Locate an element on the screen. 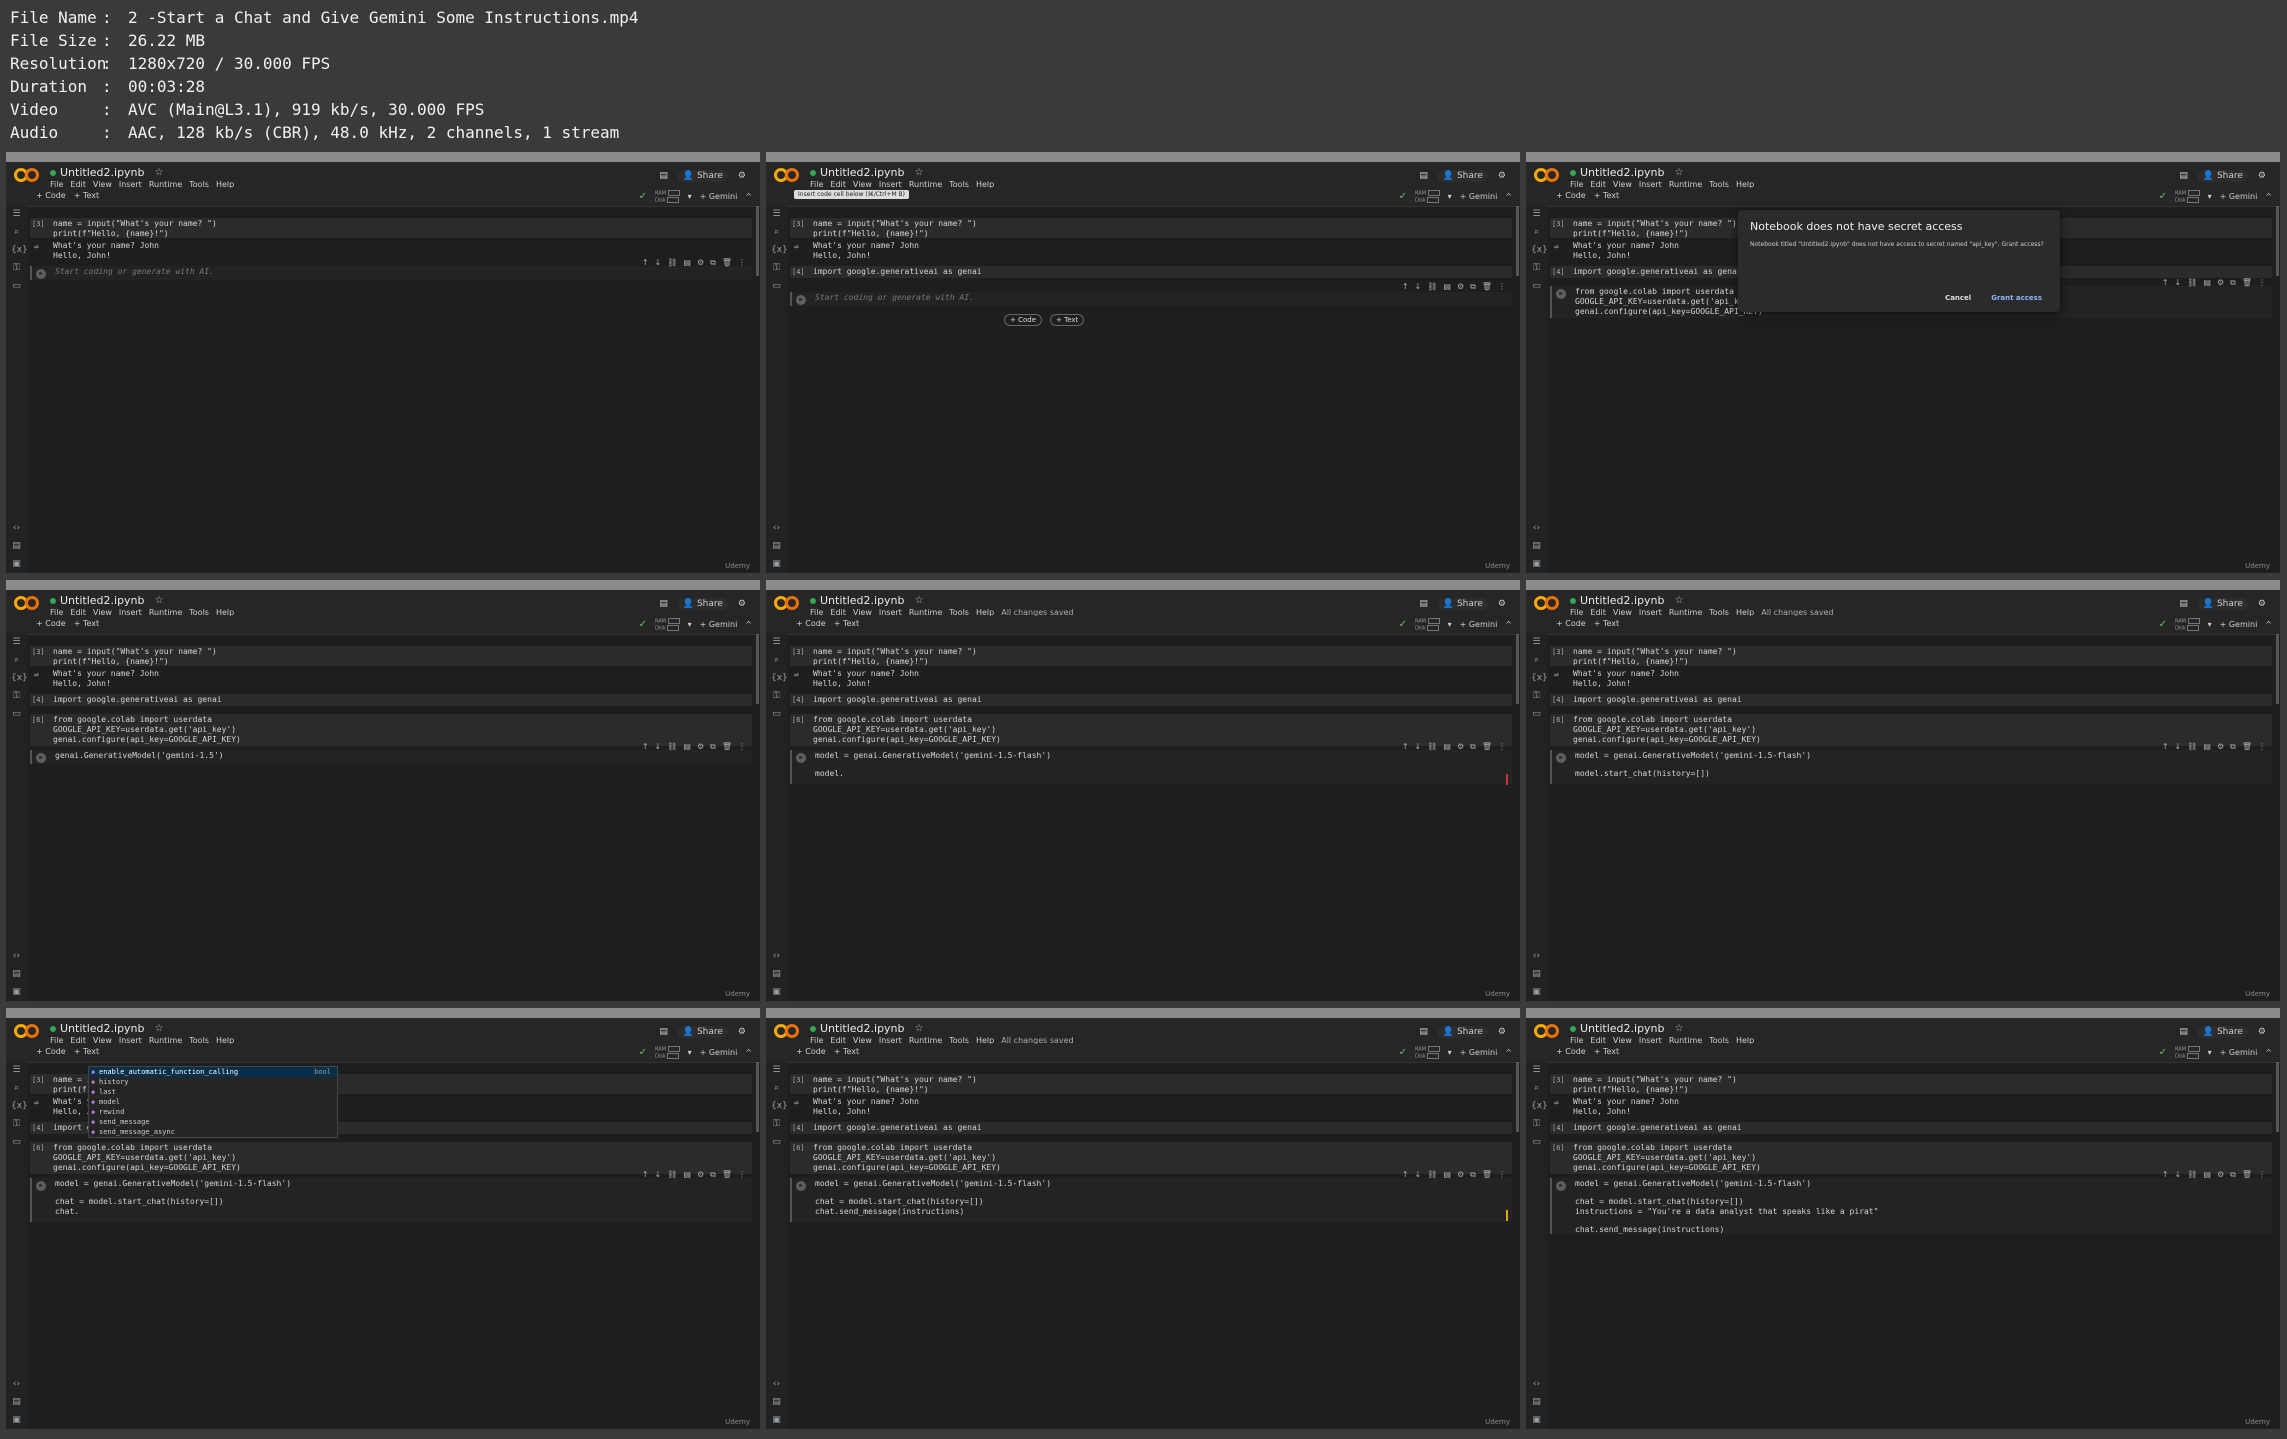 This screenshot has height=1439, width=2287. move-down-icon: ↓ is located at coordinates (658, 263).